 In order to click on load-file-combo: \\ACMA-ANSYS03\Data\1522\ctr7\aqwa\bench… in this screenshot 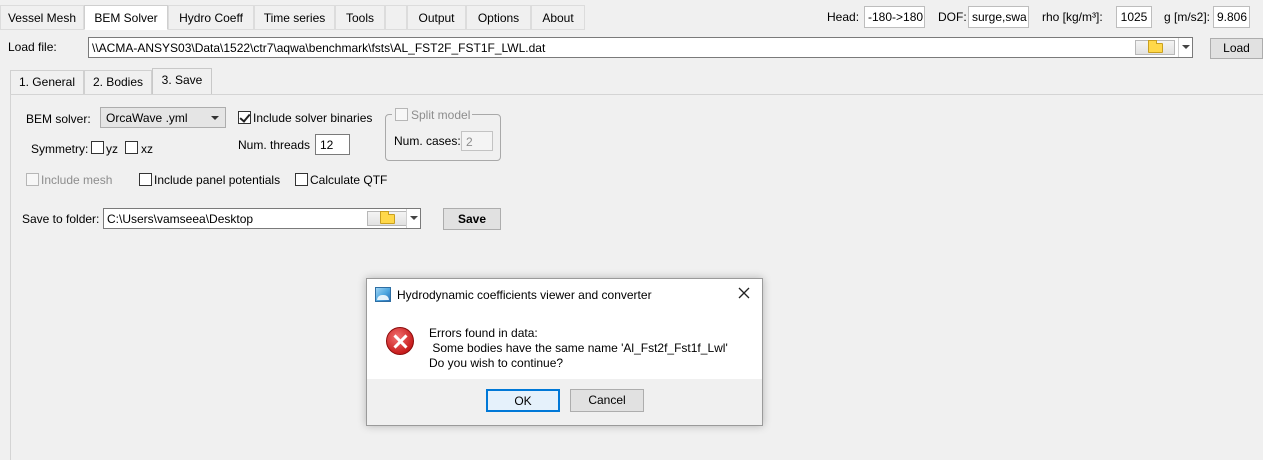, I will do `click(640, 47)`.